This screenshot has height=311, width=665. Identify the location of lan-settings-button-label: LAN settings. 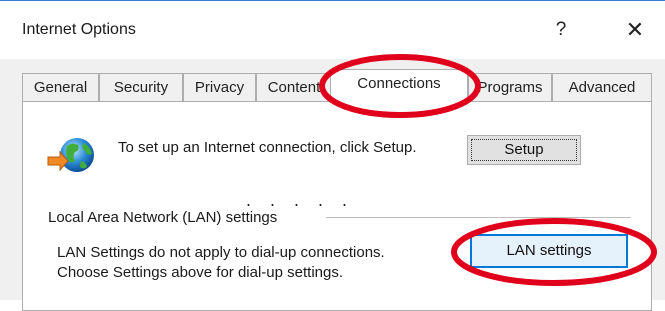
(549, 250).